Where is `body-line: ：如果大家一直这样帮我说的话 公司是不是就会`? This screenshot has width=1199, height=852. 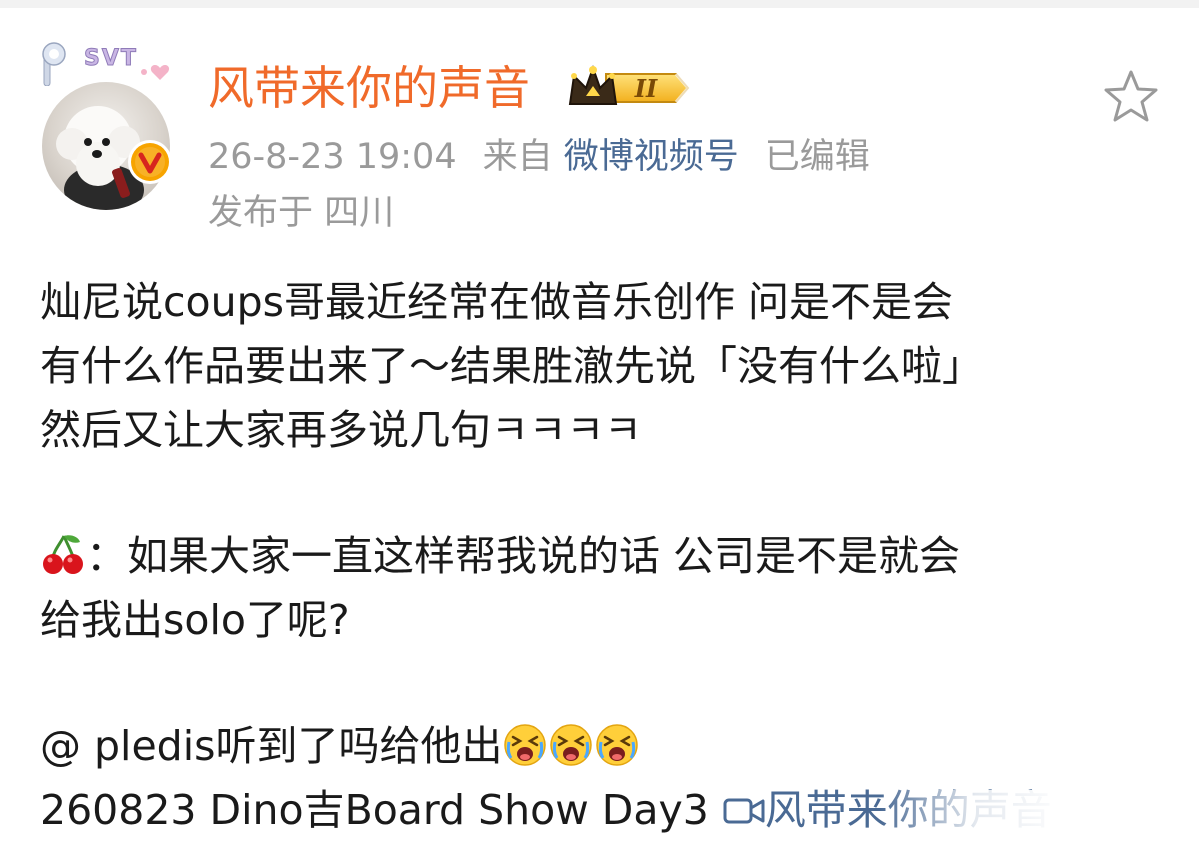
body-line: ：如果大家一直这样帮我说的话 公司是不是就会 is located at coordinates (605, 556).